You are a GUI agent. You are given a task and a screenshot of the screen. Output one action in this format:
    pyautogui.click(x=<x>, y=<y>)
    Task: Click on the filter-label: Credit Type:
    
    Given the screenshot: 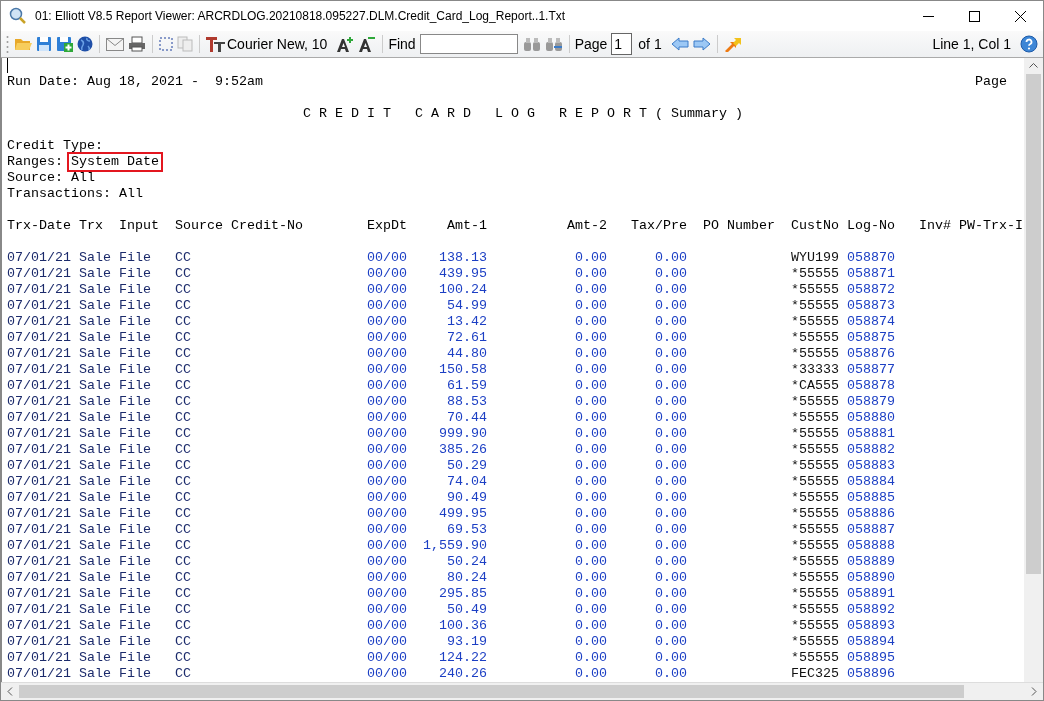 What is the action you would take?
    pyautogui.click(x=55, y=146)
    